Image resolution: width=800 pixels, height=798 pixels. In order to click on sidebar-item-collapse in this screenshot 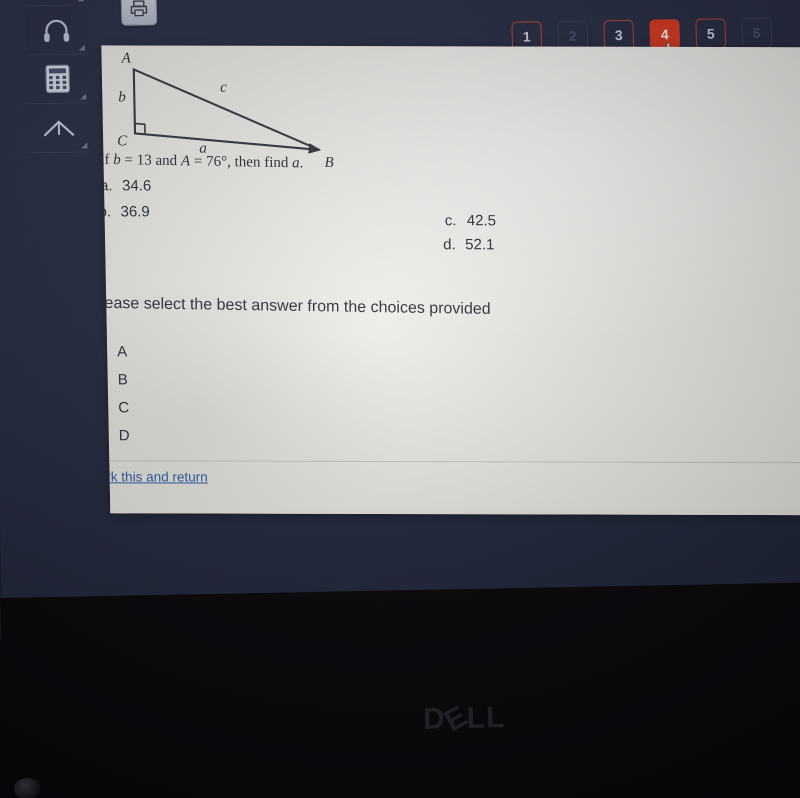, I will do `click(59, 128)`.